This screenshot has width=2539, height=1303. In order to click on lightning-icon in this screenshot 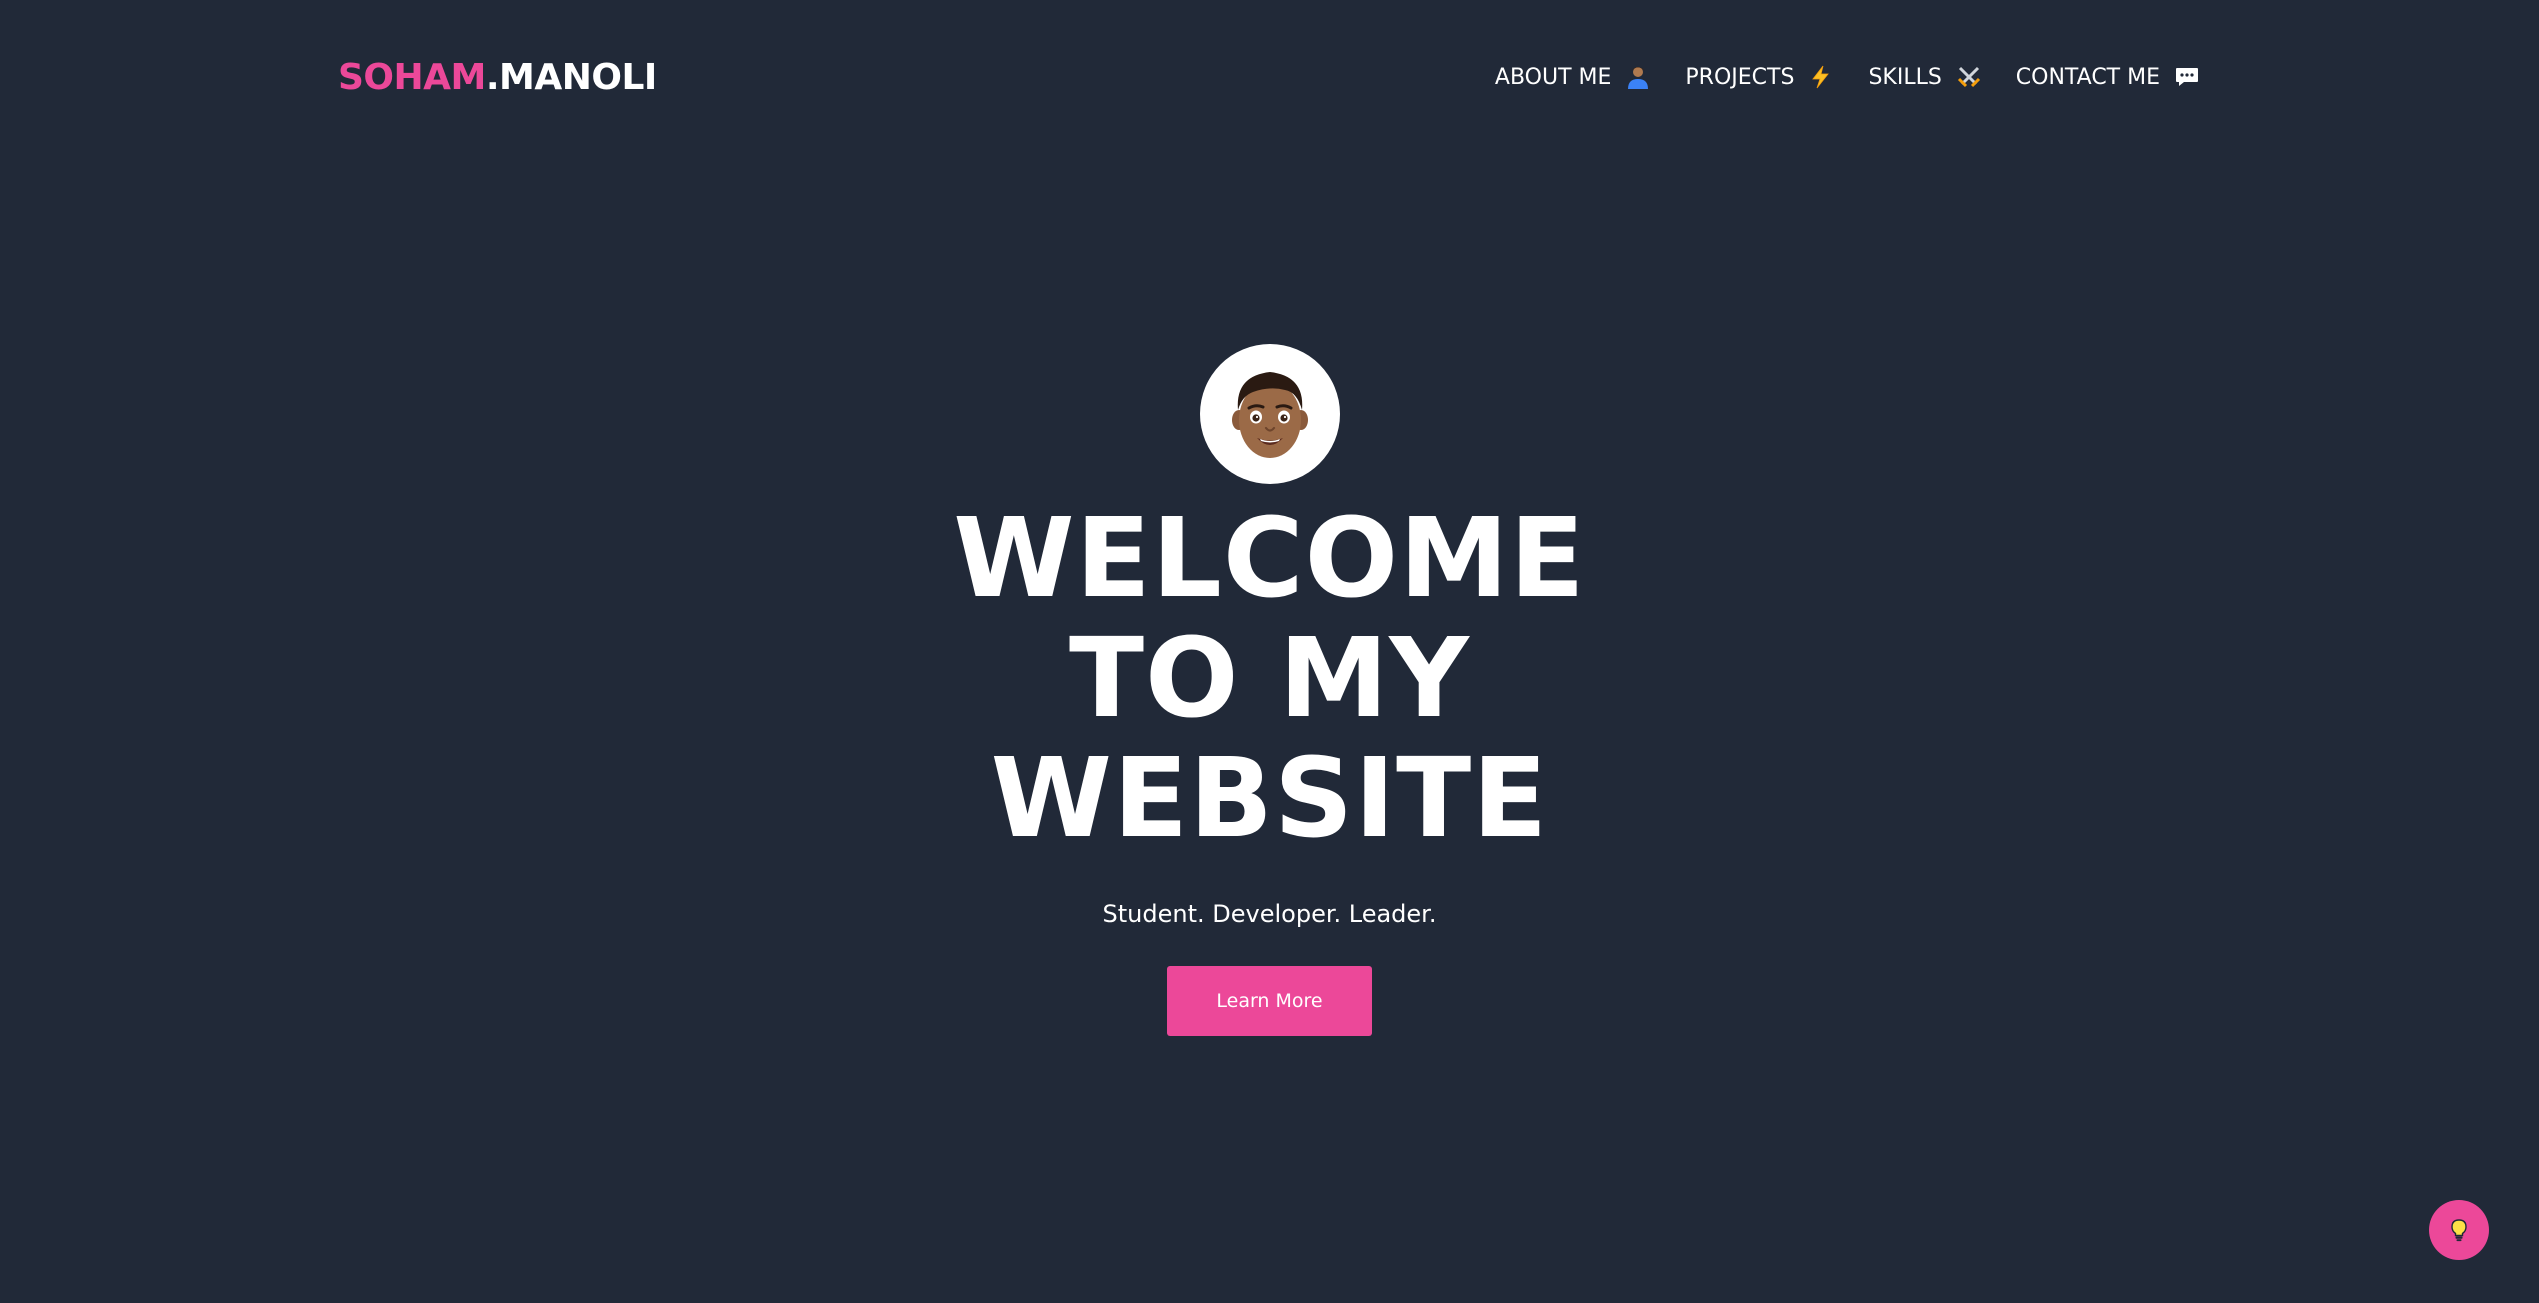, I will do `click(1821, 77)`.